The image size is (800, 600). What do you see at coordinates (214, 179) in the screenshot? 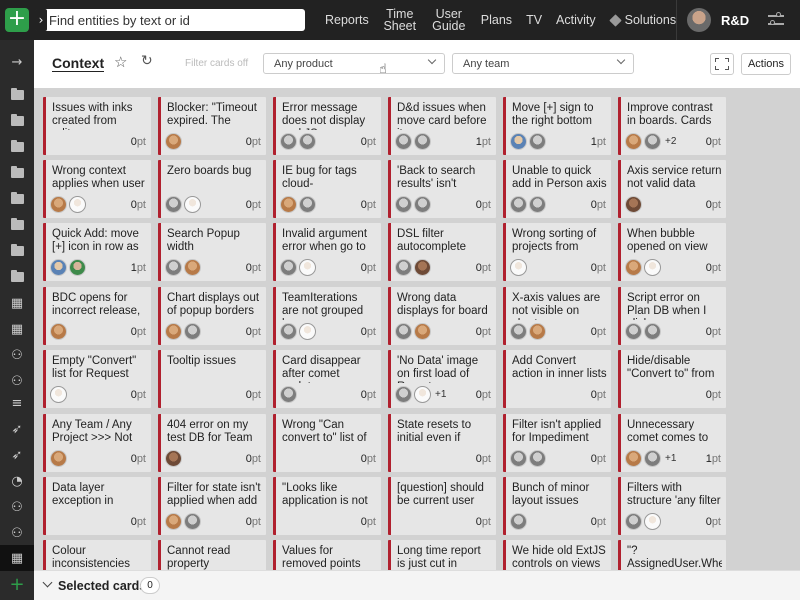
I see `card-title: Zero boards bug` at bounding box center [214, 179].